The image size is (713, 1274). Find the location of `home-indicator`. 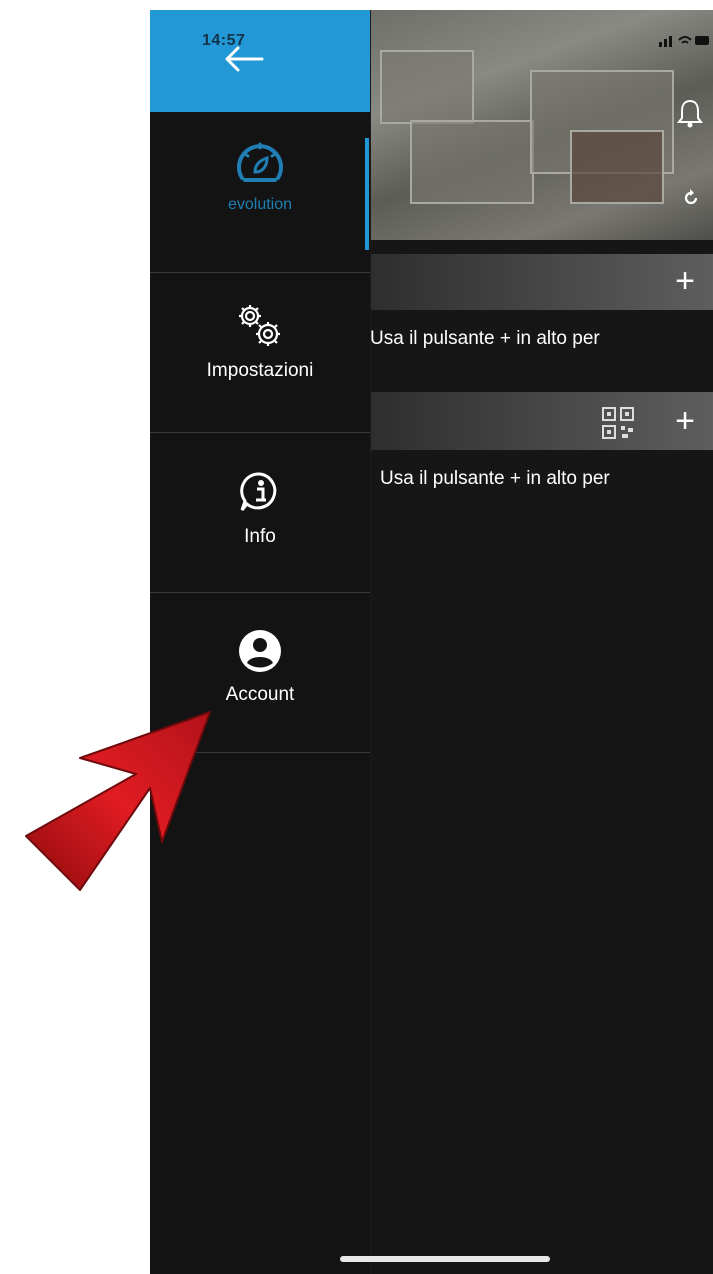

home-indicator is located at coordinates (445, 1259).